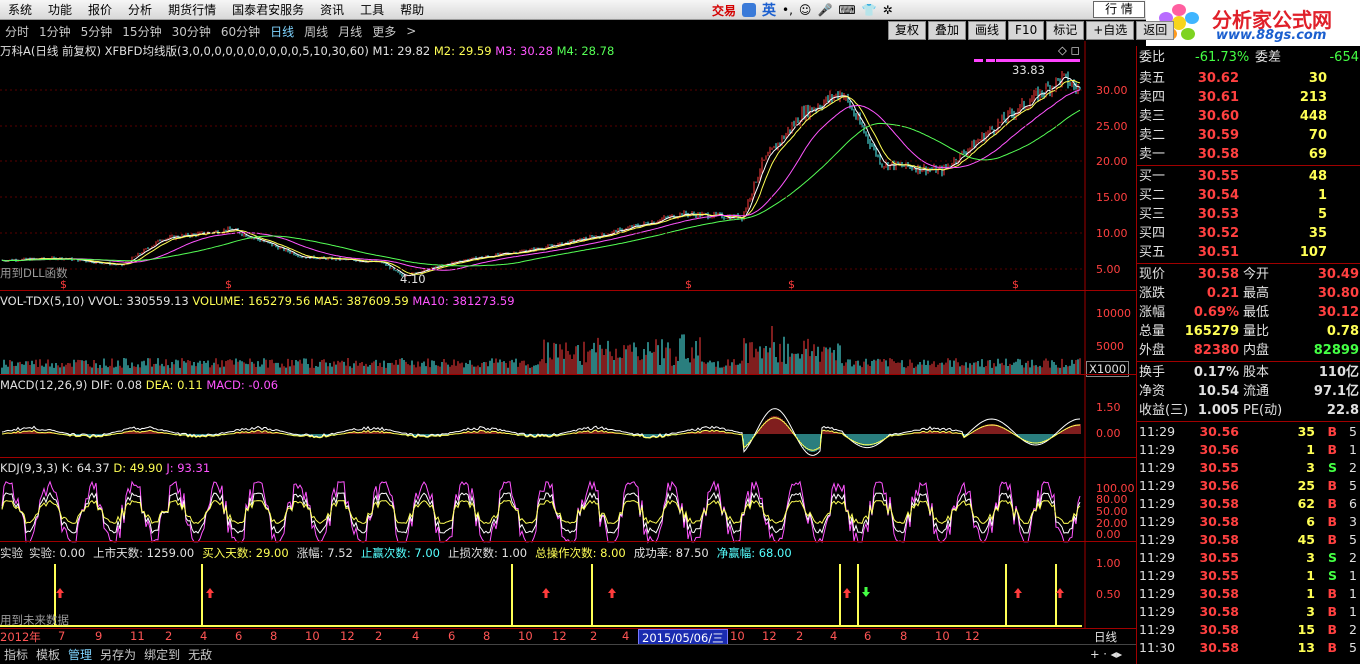 The image size is (1360, 664). What do you see at coordinates (350, 31) in the screenshot?
I see `period-tab-8: 月线` at bounding box center [350, 31].